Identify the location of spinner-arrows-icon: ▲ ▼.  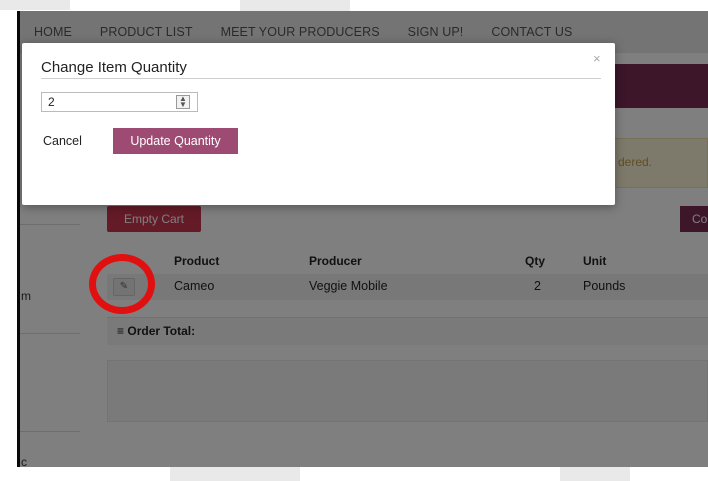
(183, 102).